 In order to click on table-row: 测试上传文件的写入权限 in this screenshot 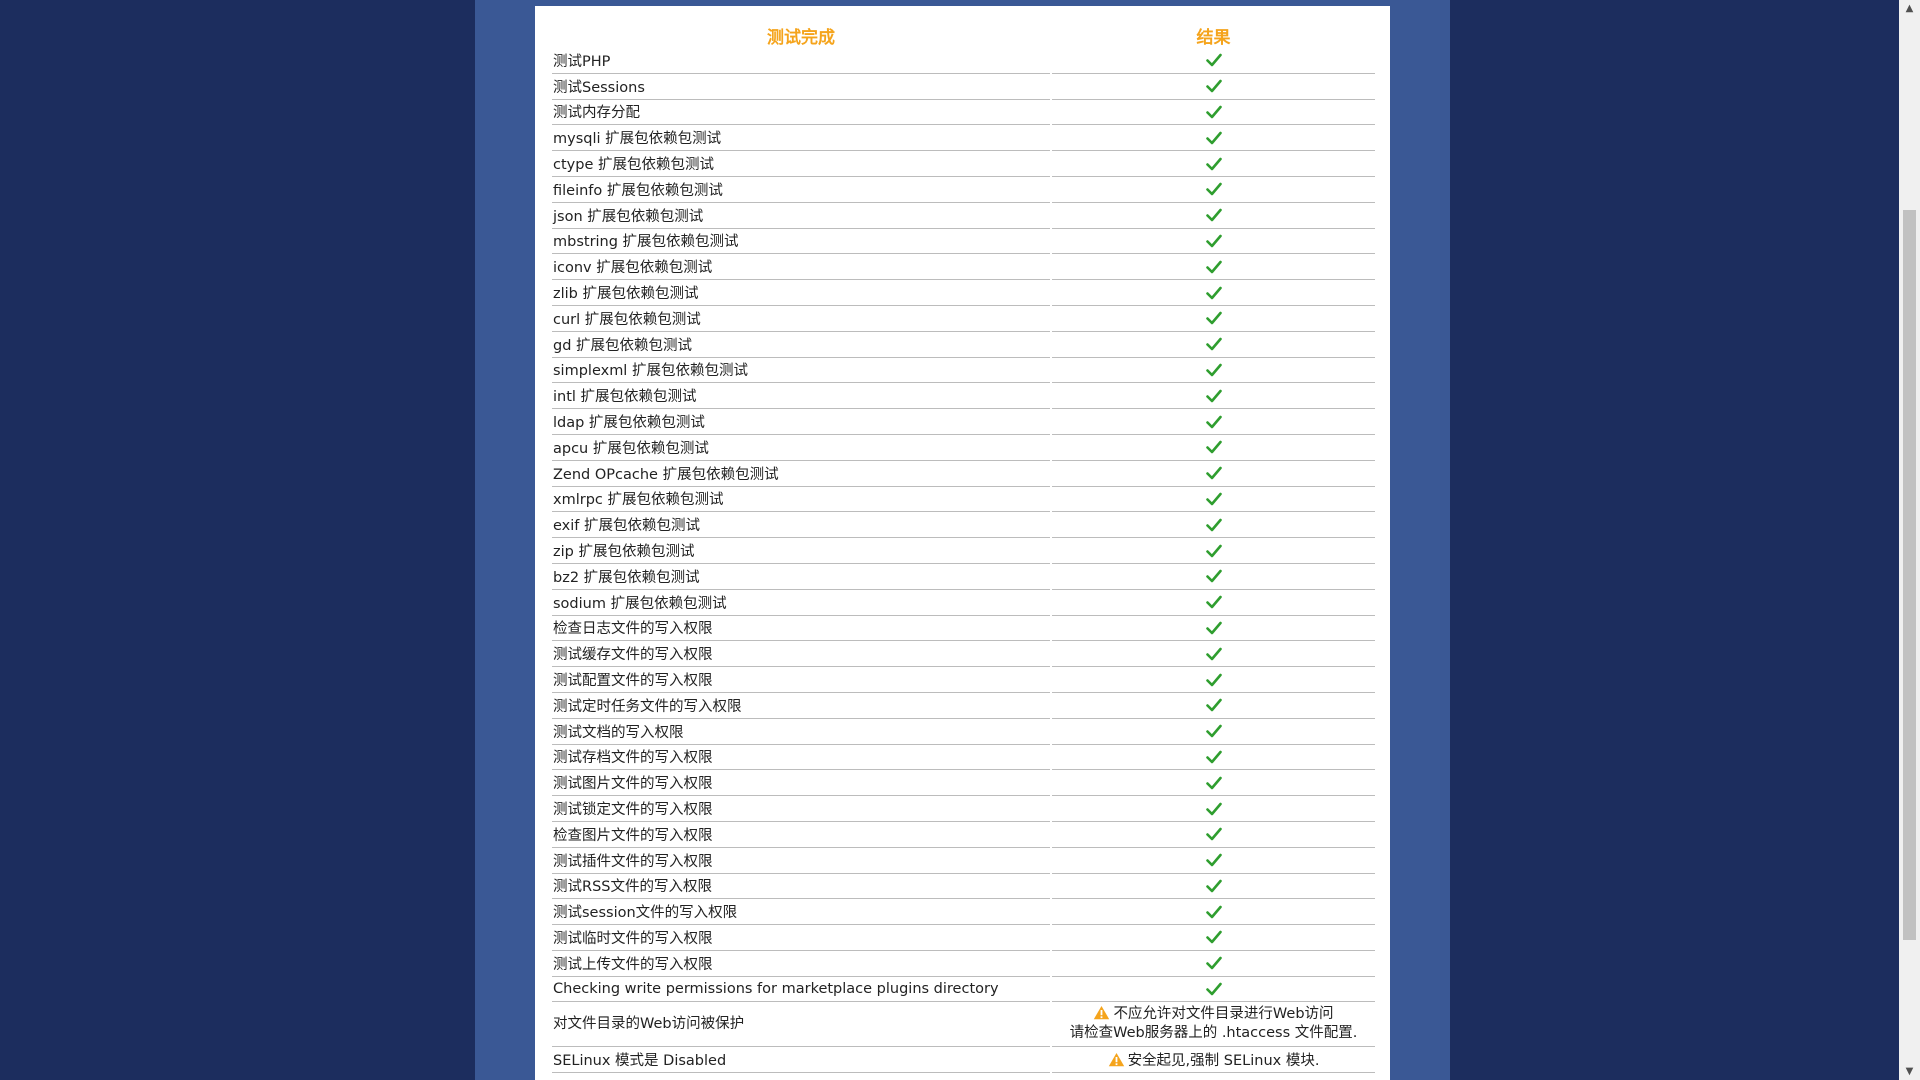, I will do `click(963, 964)`.